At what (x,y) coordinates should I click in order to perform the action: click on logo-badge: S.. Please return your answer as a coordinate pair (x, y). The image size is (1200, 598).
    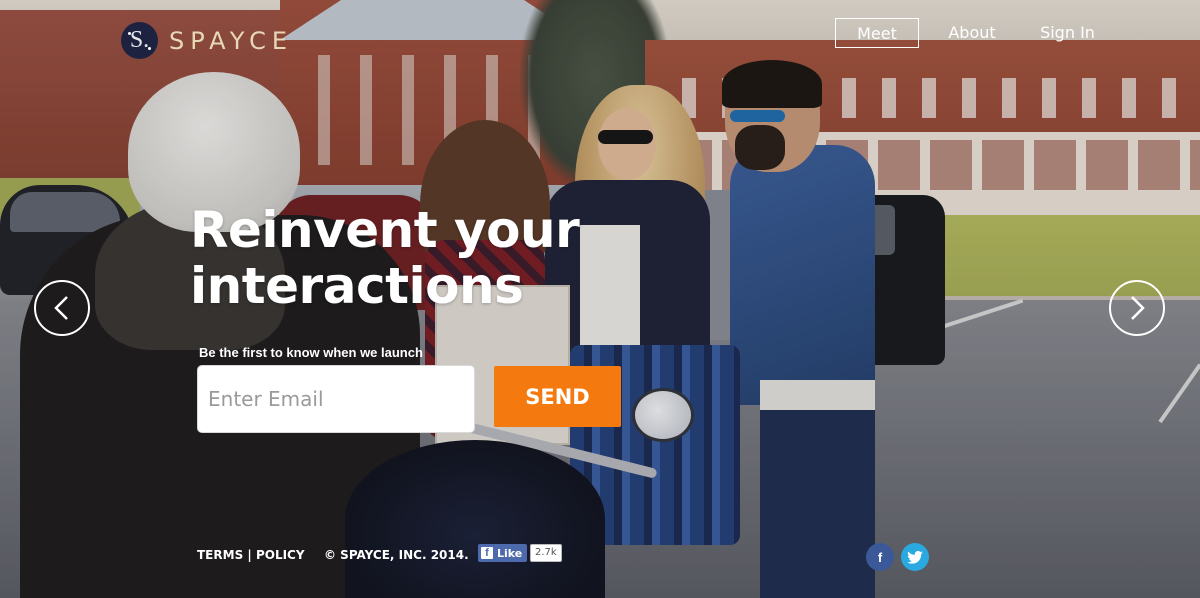
    Looking at the image, I should click on (139, 40).